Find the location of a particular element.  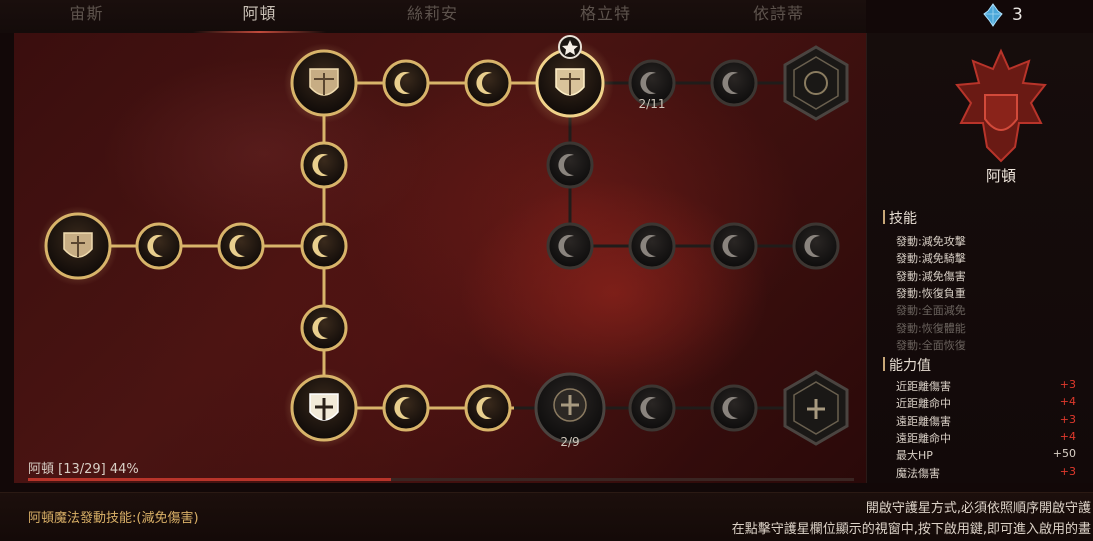

progress-label: 阿頓 [13/29] 44% is located at coordinates (83, 469).